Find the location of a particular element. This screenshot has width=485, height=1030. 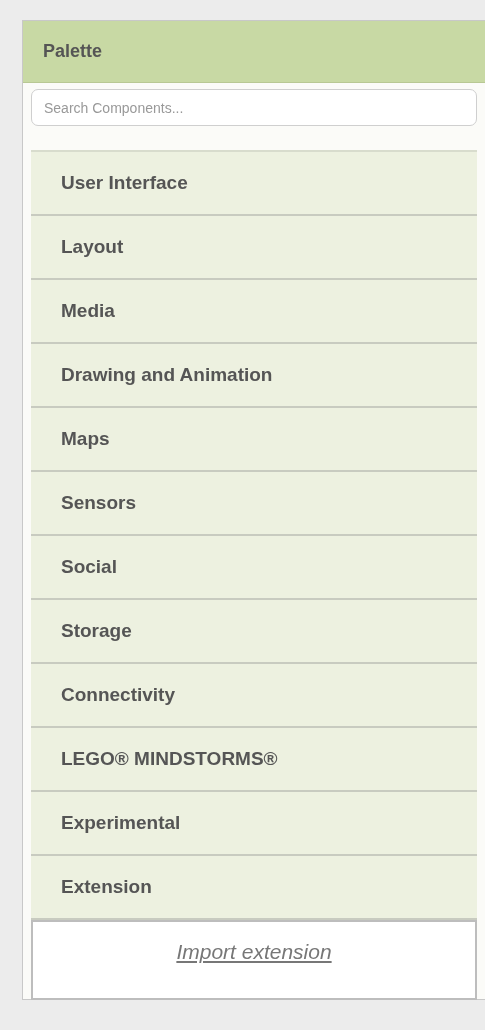

category-item: Storage is located at coordinates (254, 632).